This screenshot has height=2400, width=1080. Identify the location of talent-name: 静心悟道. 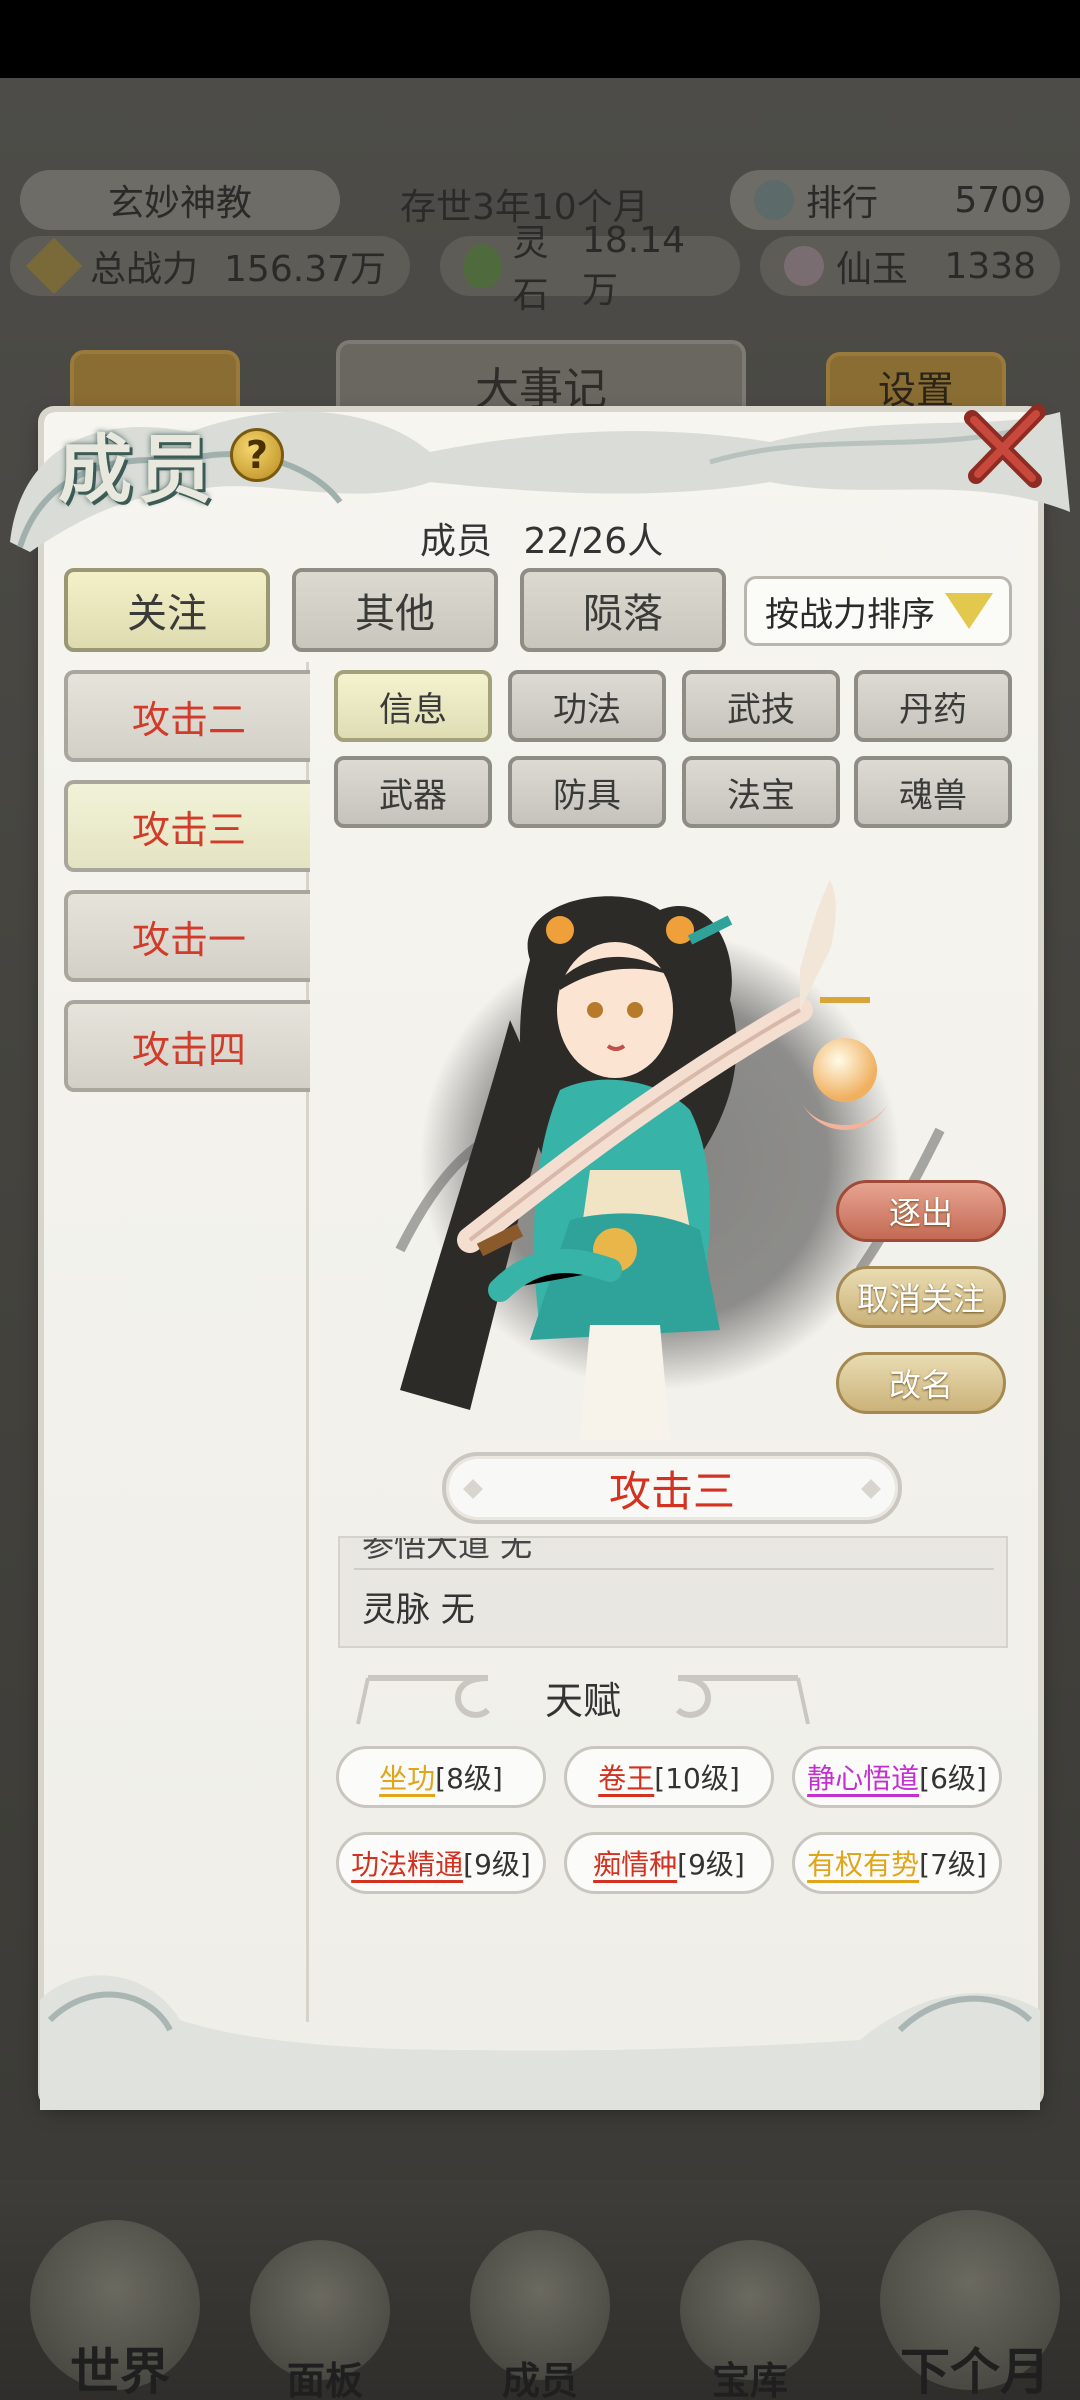
(863, 1778).